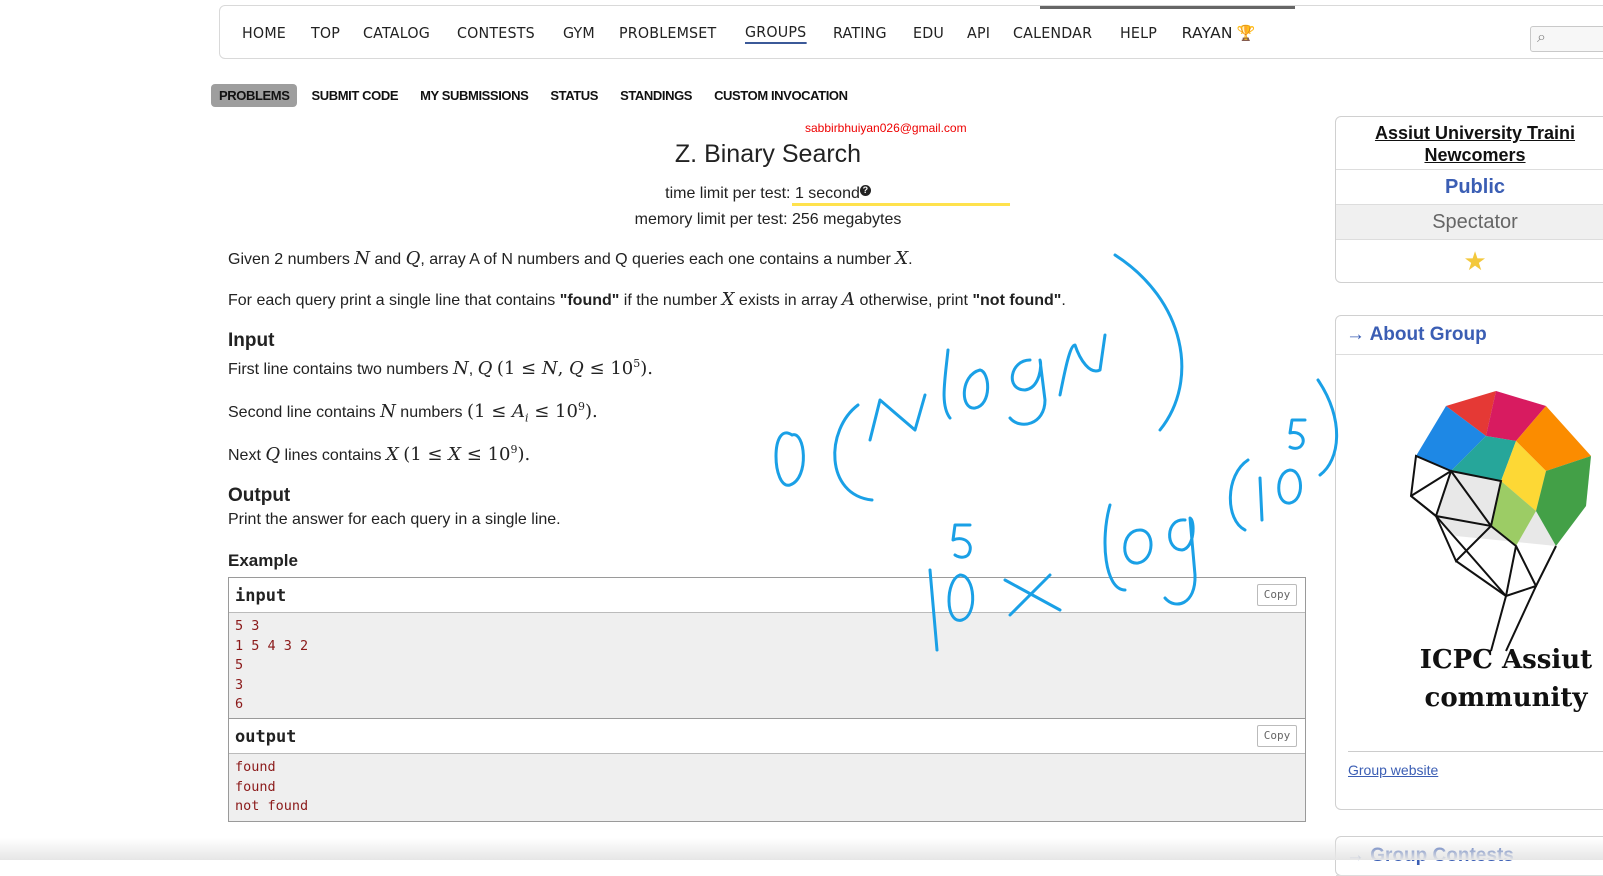 The width and height of the screenshot is (1603, 876). I want to click on constraint: (1 ≤ N, Q ≤ 105)., so click(574, 368).